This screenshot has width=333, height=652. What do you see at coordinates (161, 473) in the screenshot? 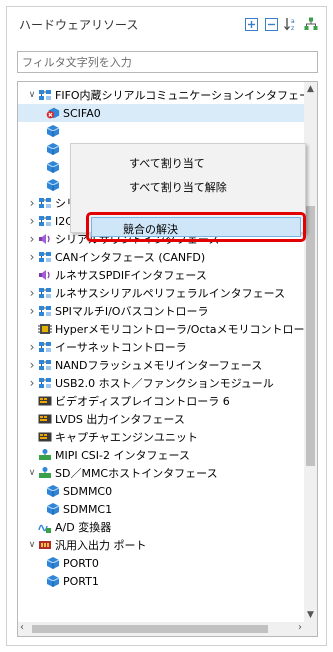
I see `tree-row: ∨ SD／MMCホストインタフェース` at bounding box center [161, 473].